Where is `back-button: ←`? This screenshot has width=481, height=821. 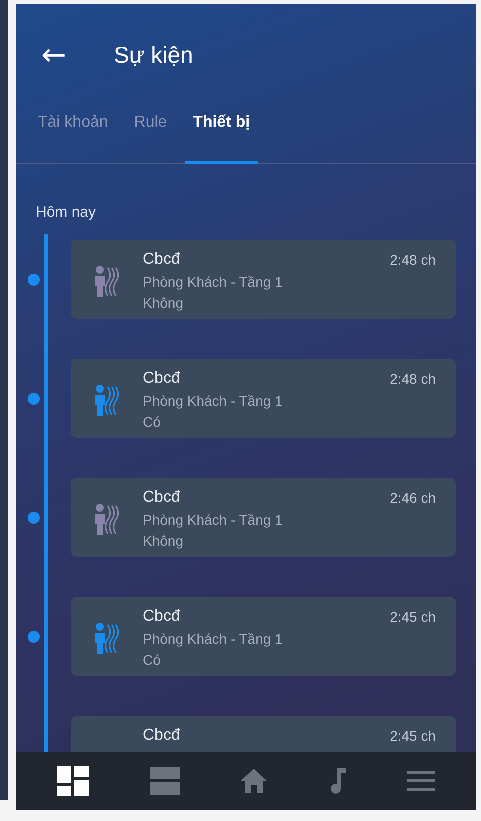
back-button: ← is located at coordinates (54, 55).